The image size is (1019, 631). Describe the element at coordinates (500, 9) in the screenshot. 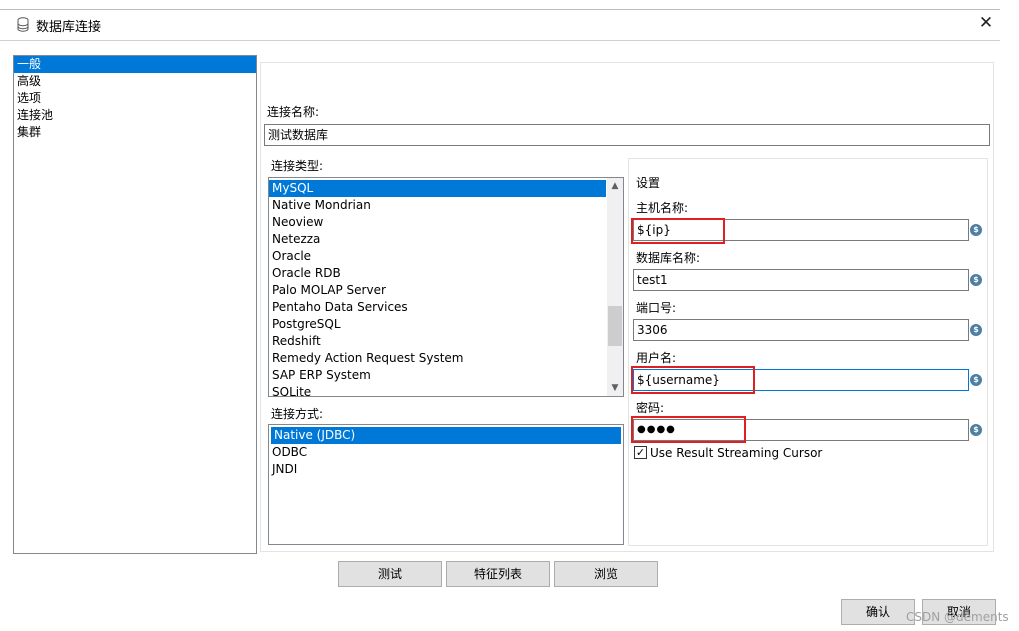

I see `window-top-border` at that location.